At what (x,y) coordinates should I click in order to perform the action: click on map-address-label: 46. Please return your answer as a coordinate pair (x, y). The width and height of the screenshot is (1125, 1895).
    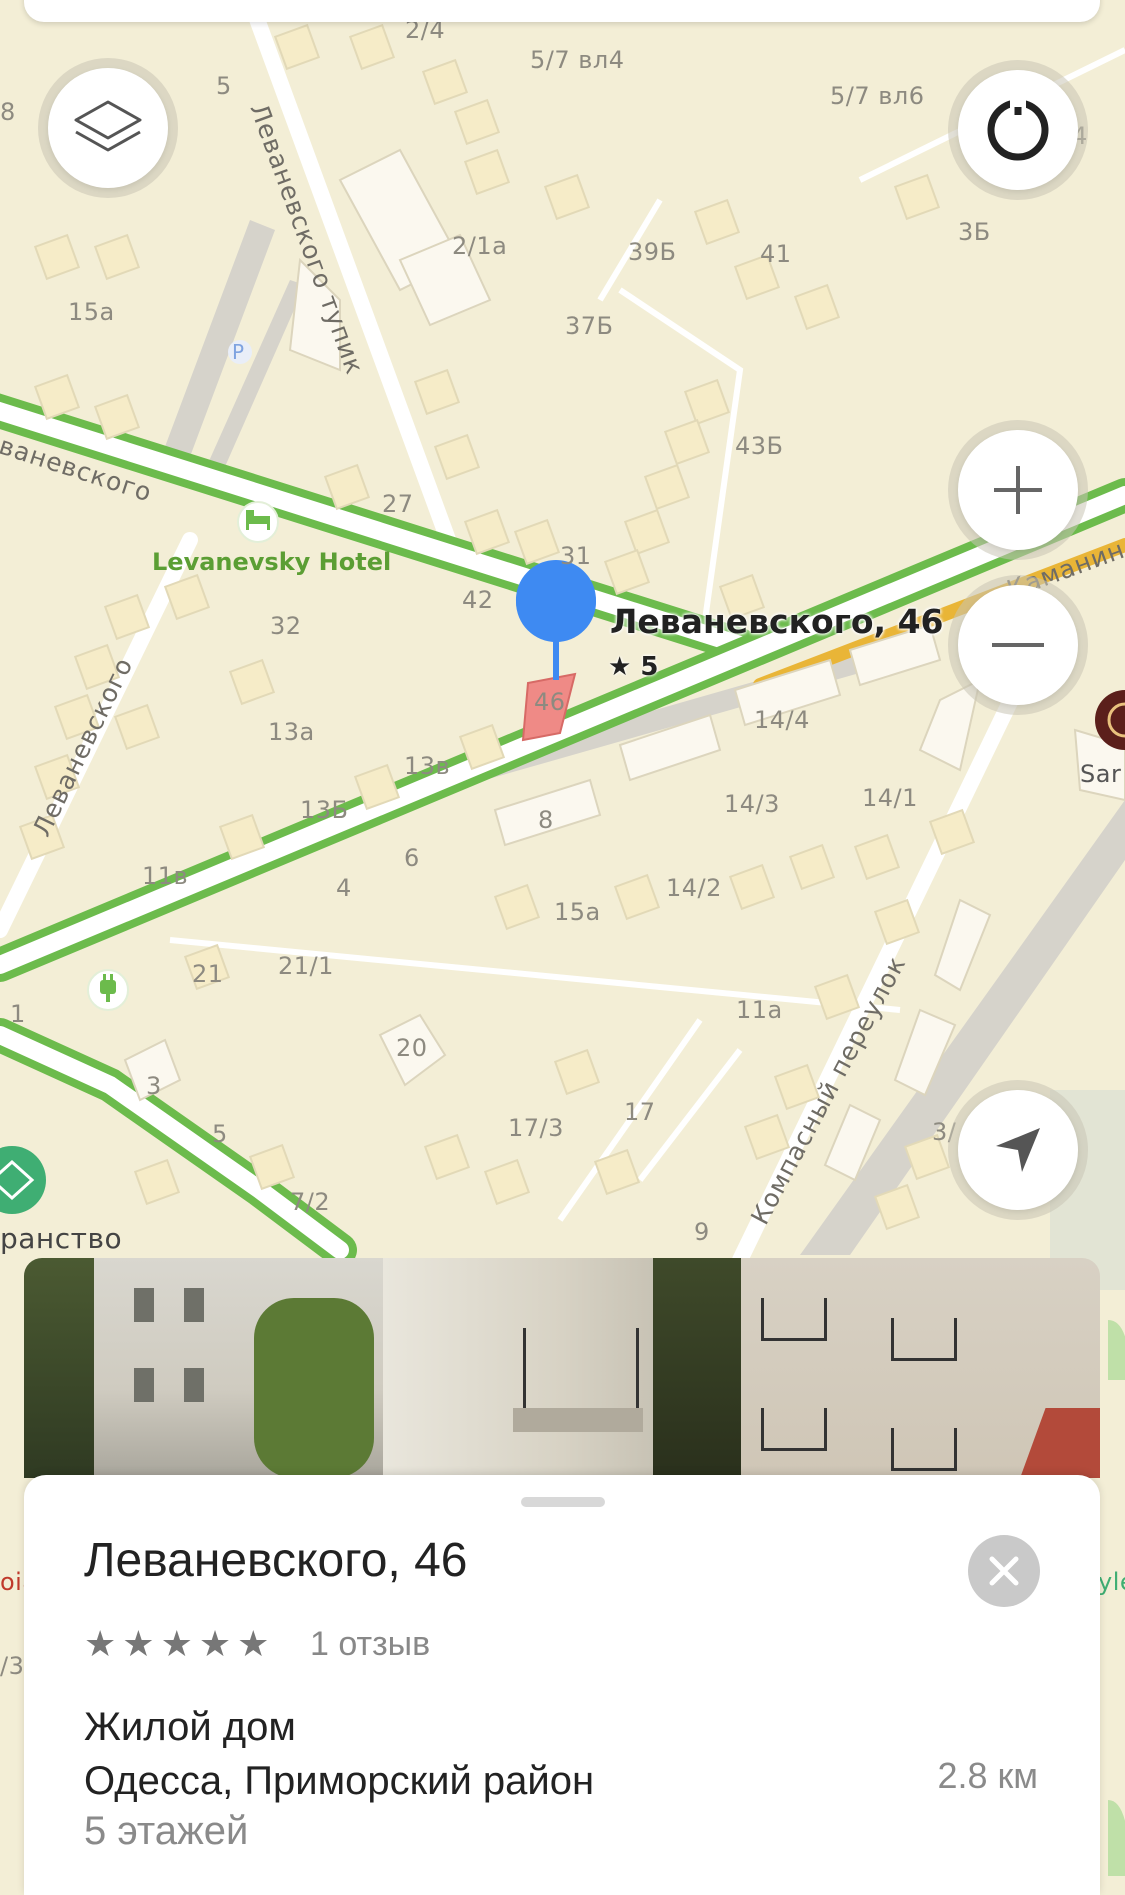
    Looking at the image, I should click on (550, 702).